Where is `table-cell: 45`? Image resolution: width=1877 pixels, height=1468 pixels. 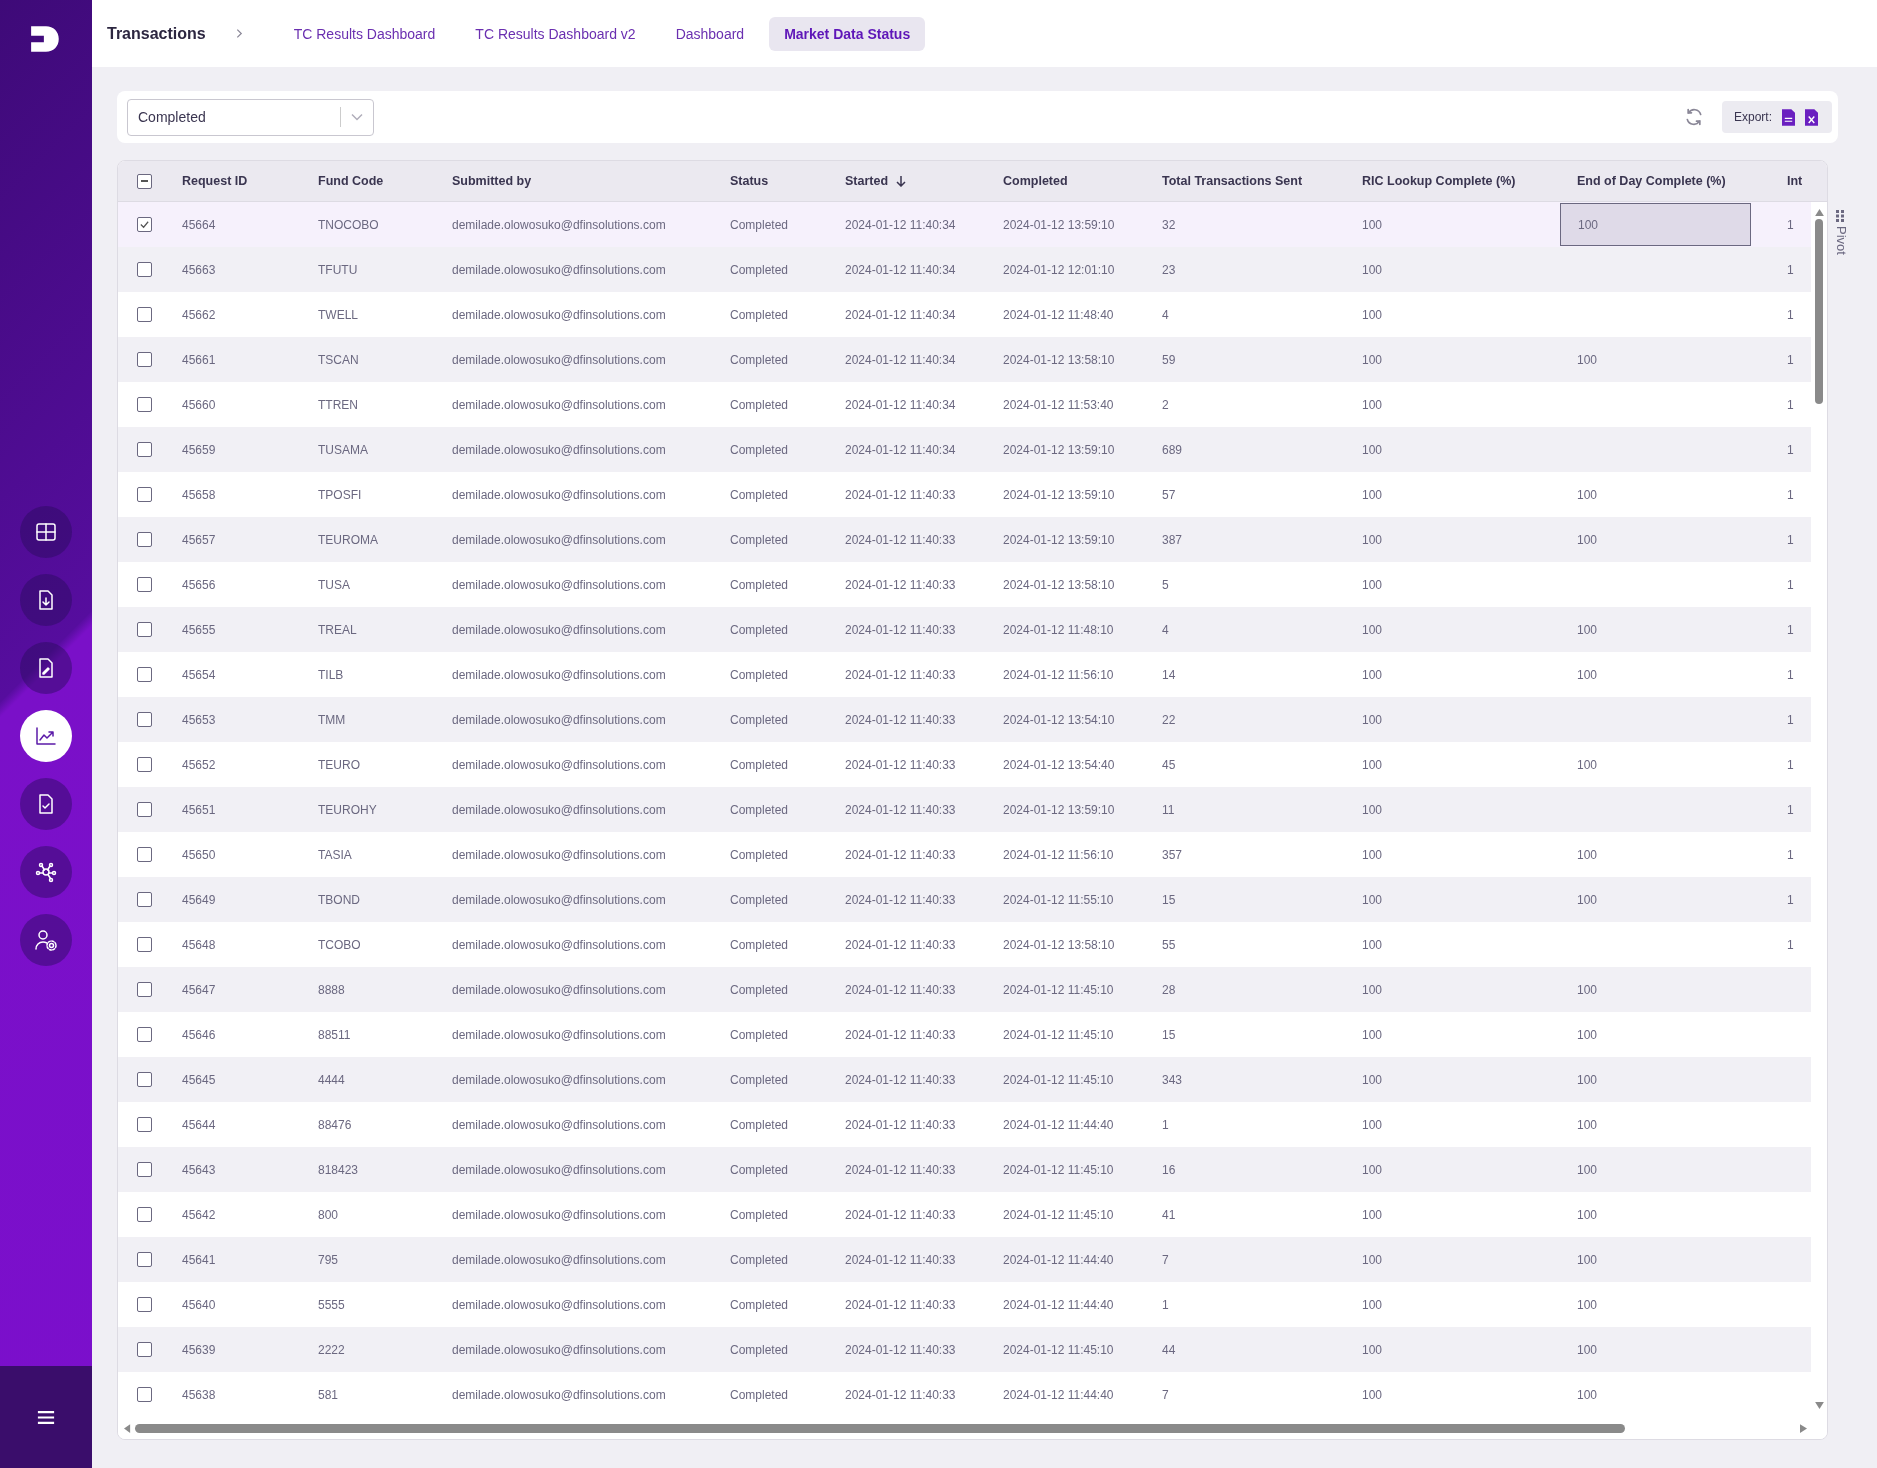
table-cell: 45 is located at coordinates (1169, 764).